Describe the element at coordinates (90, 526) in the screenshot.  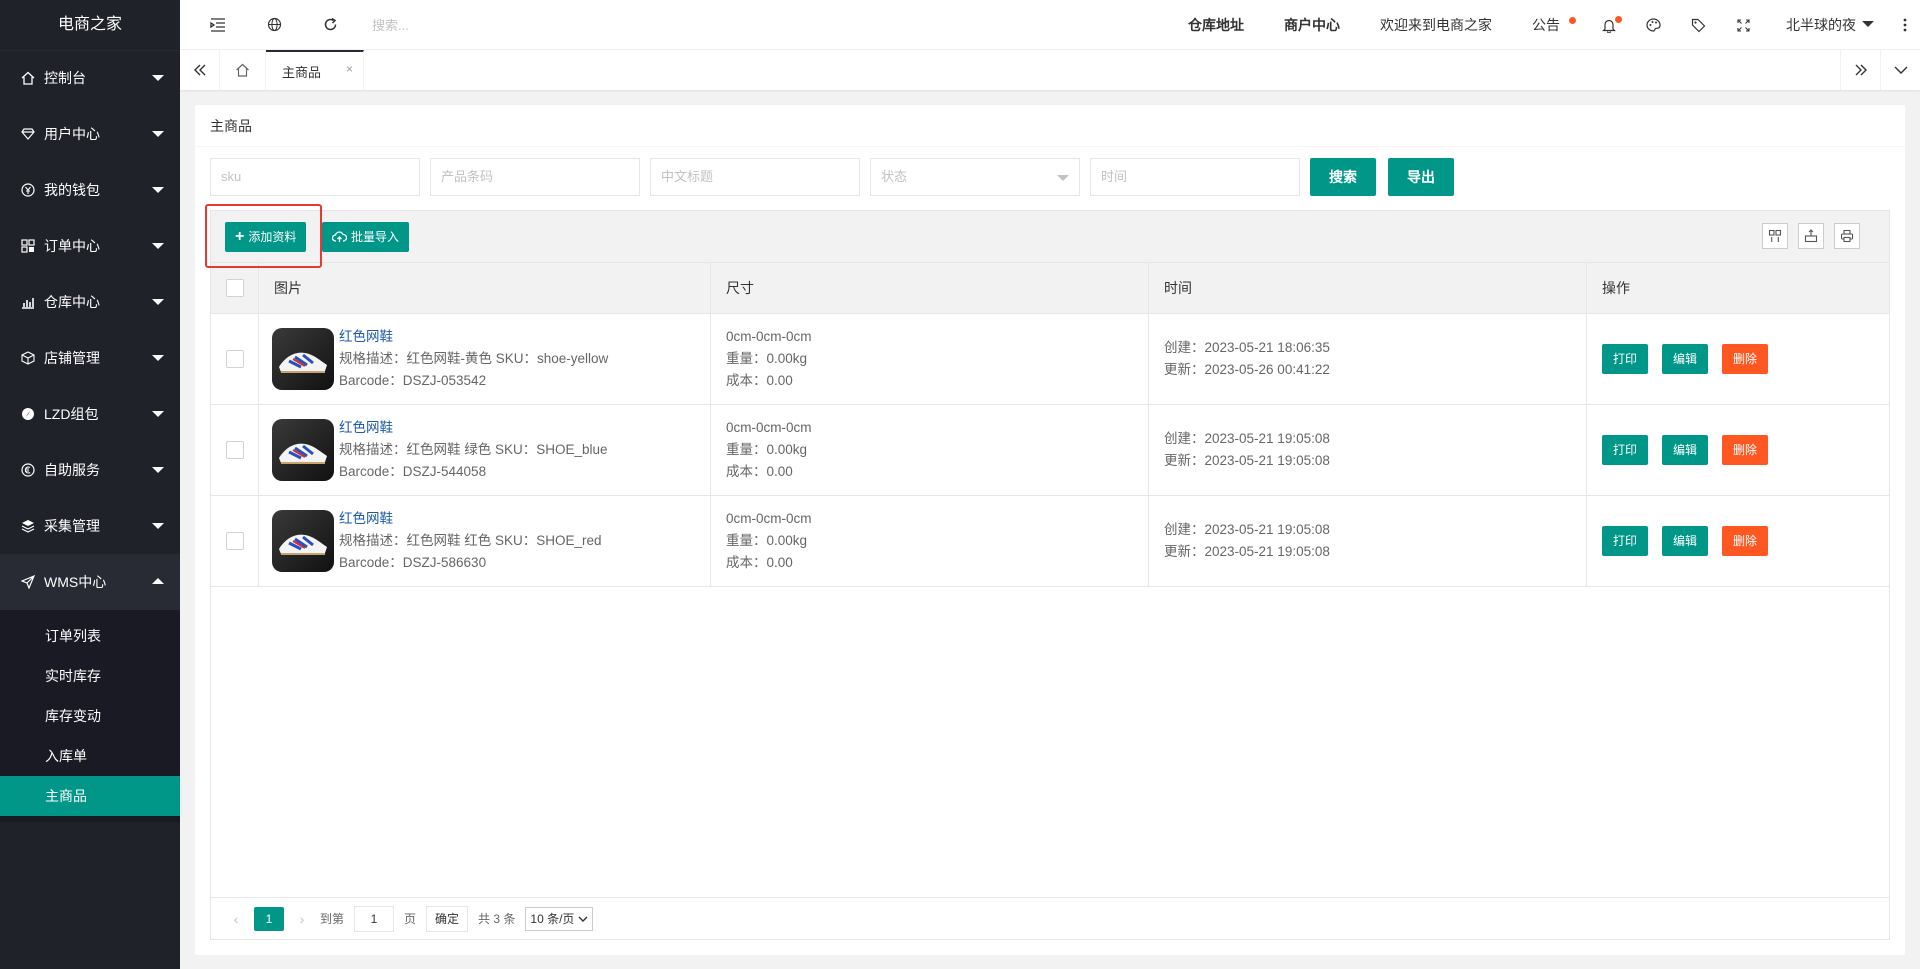
I see `sidebar-item-collect: 采集管理` at that location.